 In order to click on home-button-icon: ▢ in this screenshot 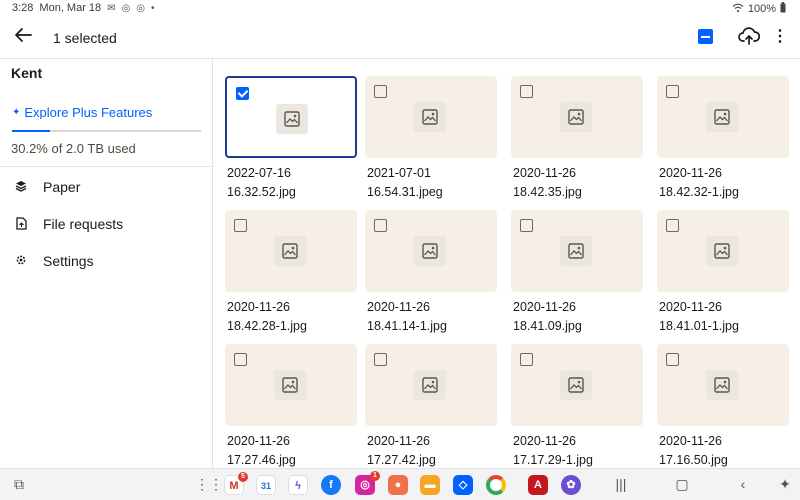, I will do `click(682, 484)`.